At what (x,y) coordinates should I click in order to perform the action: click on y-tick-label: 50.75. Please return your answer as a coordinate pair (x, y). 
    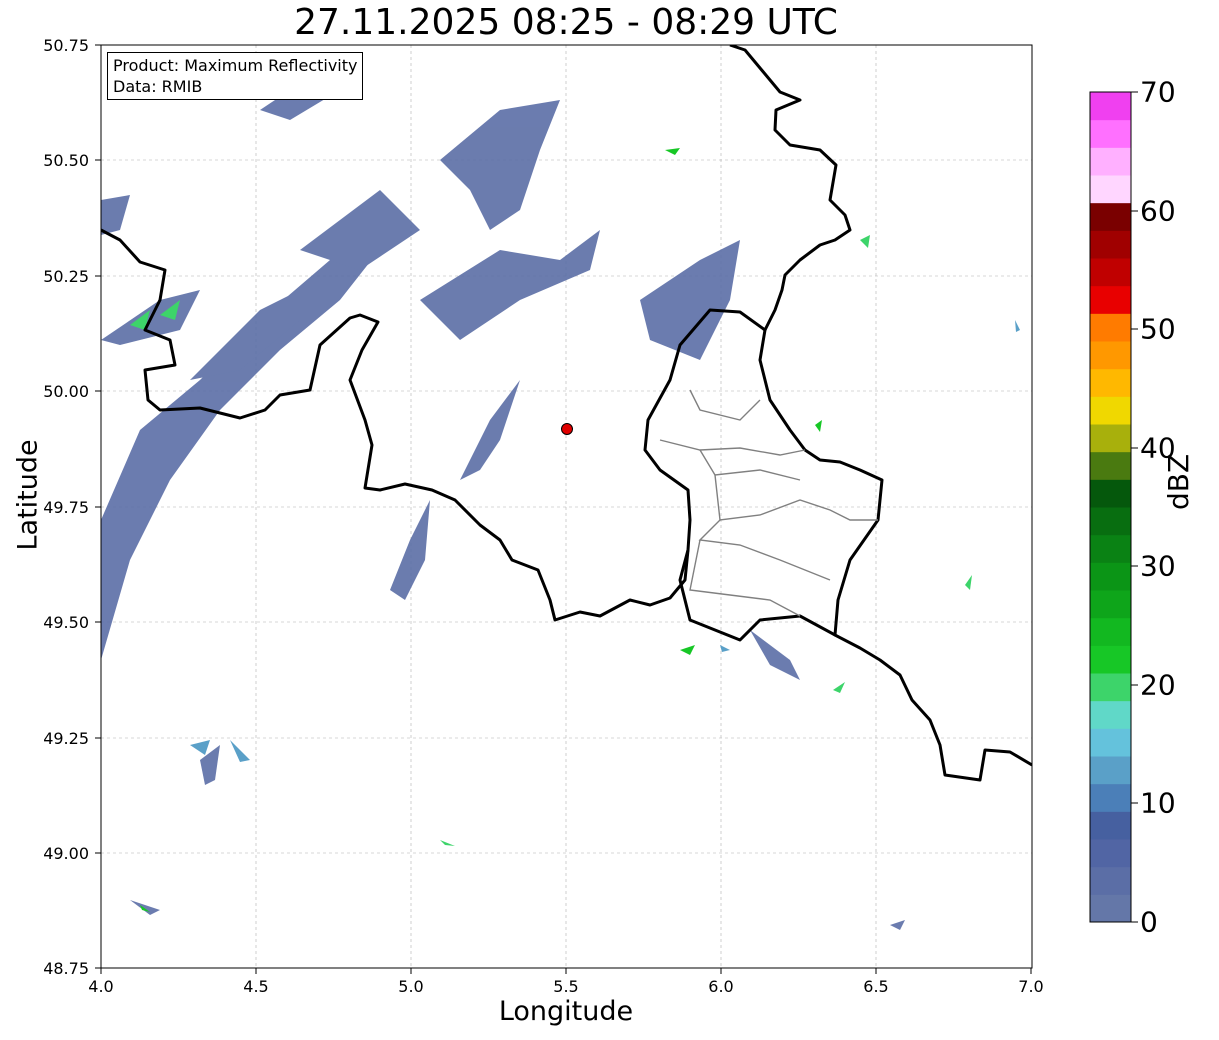
    Looking at the image, I should click on (66, 45).